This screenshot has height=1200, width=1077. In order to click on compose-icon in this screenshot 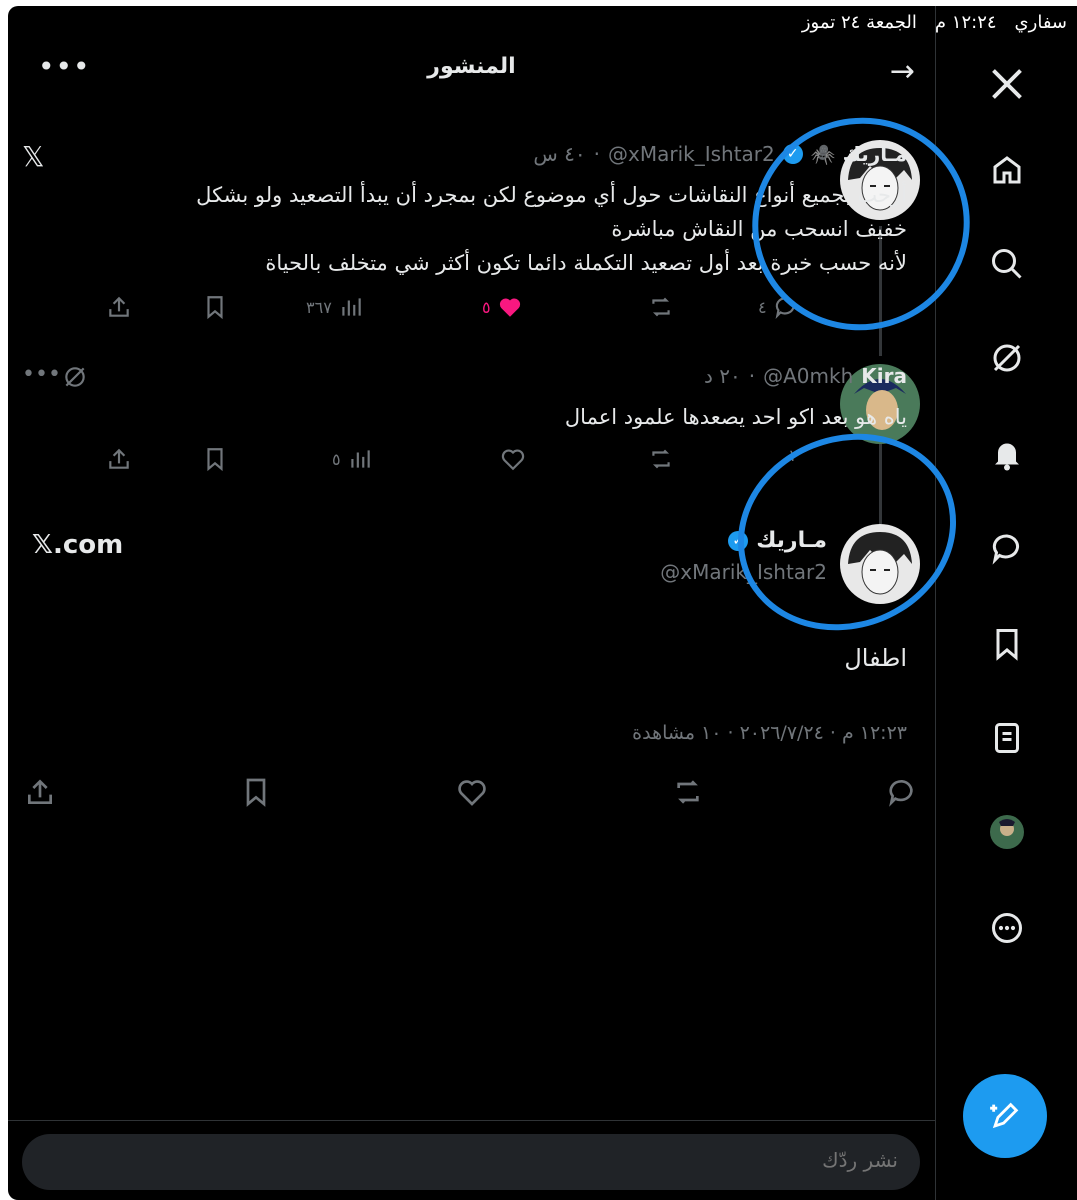, I will do `click(1004, 1115)`.